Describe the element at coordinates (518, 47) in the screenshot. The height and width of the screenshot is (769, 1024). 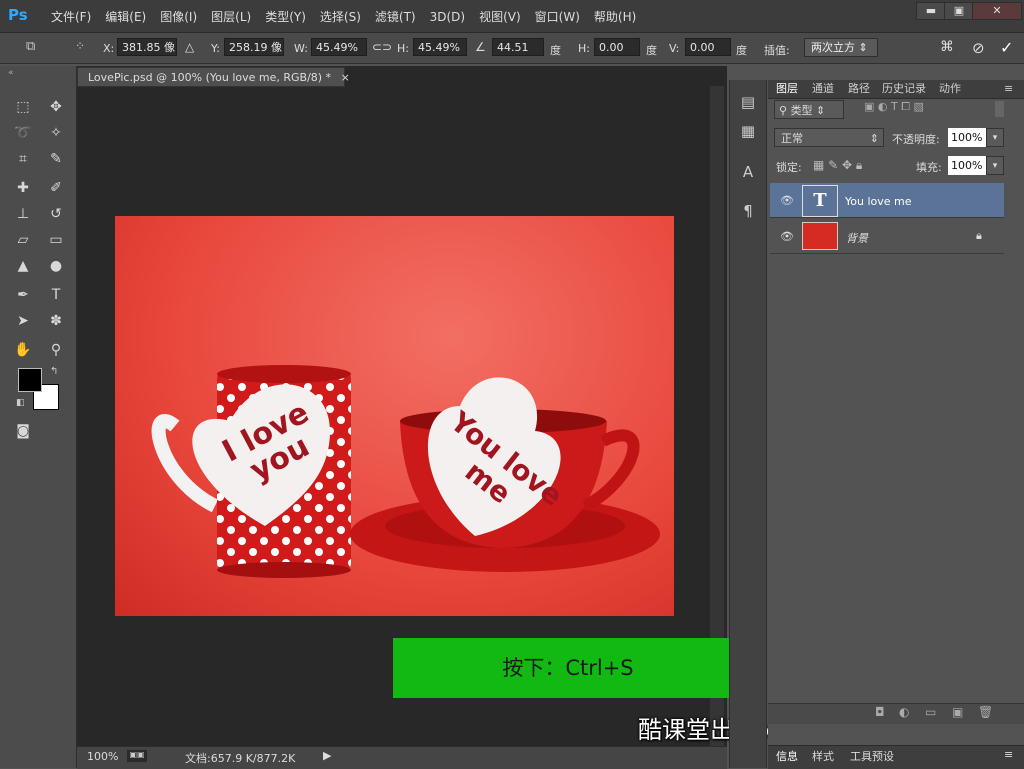
I see `angle-field: 44.51` at that location.